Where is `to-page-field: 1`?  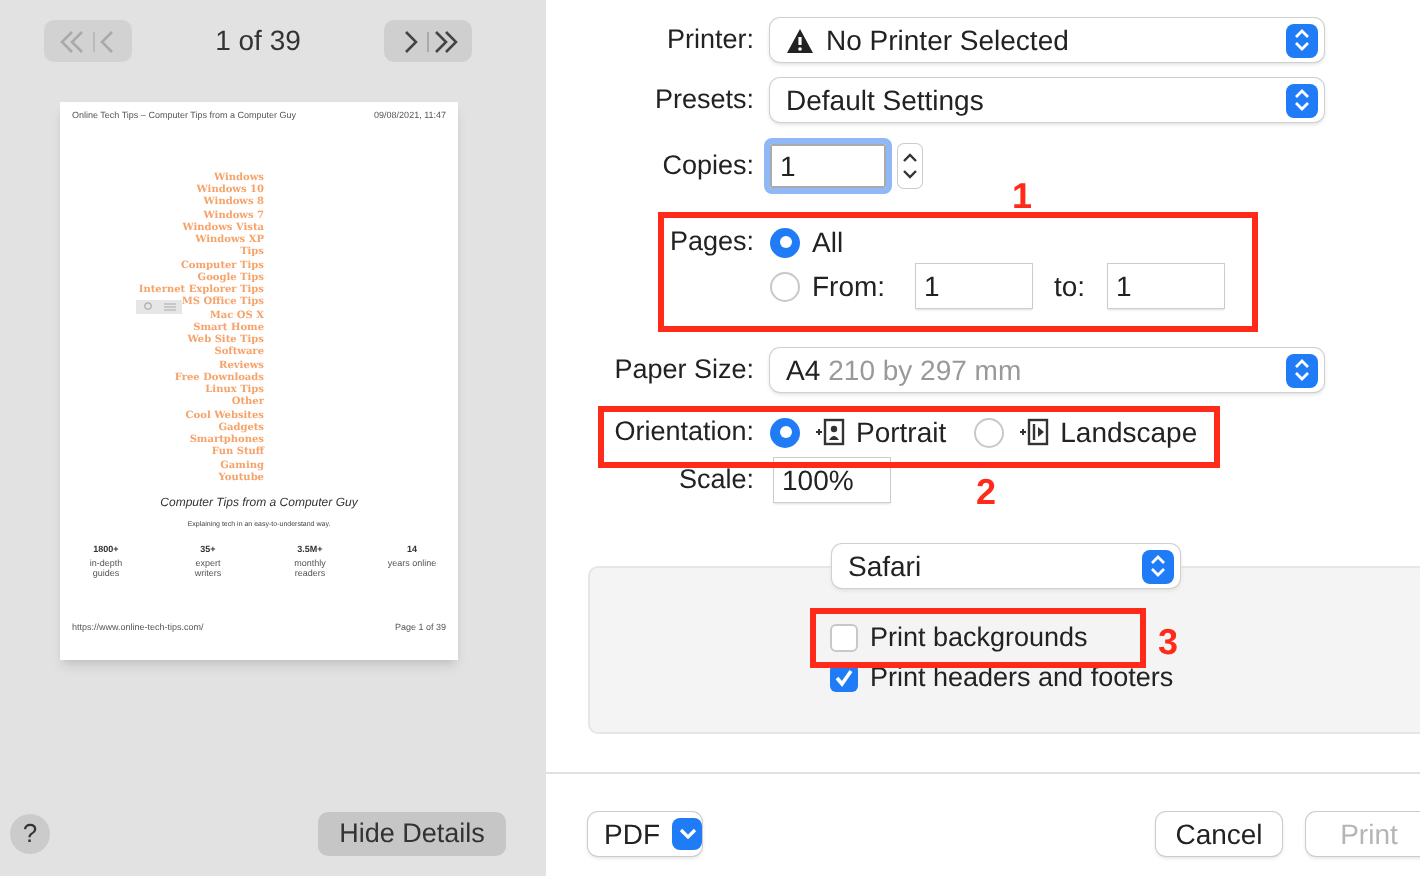
to-page-field: 1 is located at coordinates (1166, 286).